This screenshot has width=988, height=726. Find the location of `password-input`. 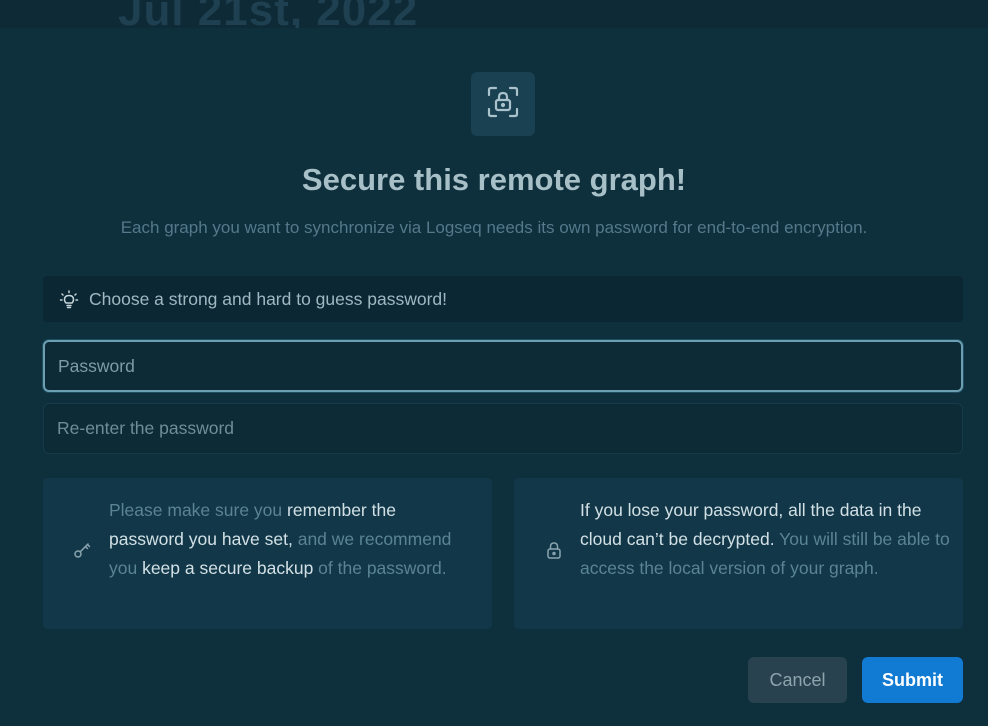

password-input is located at coordinates (503, 366).